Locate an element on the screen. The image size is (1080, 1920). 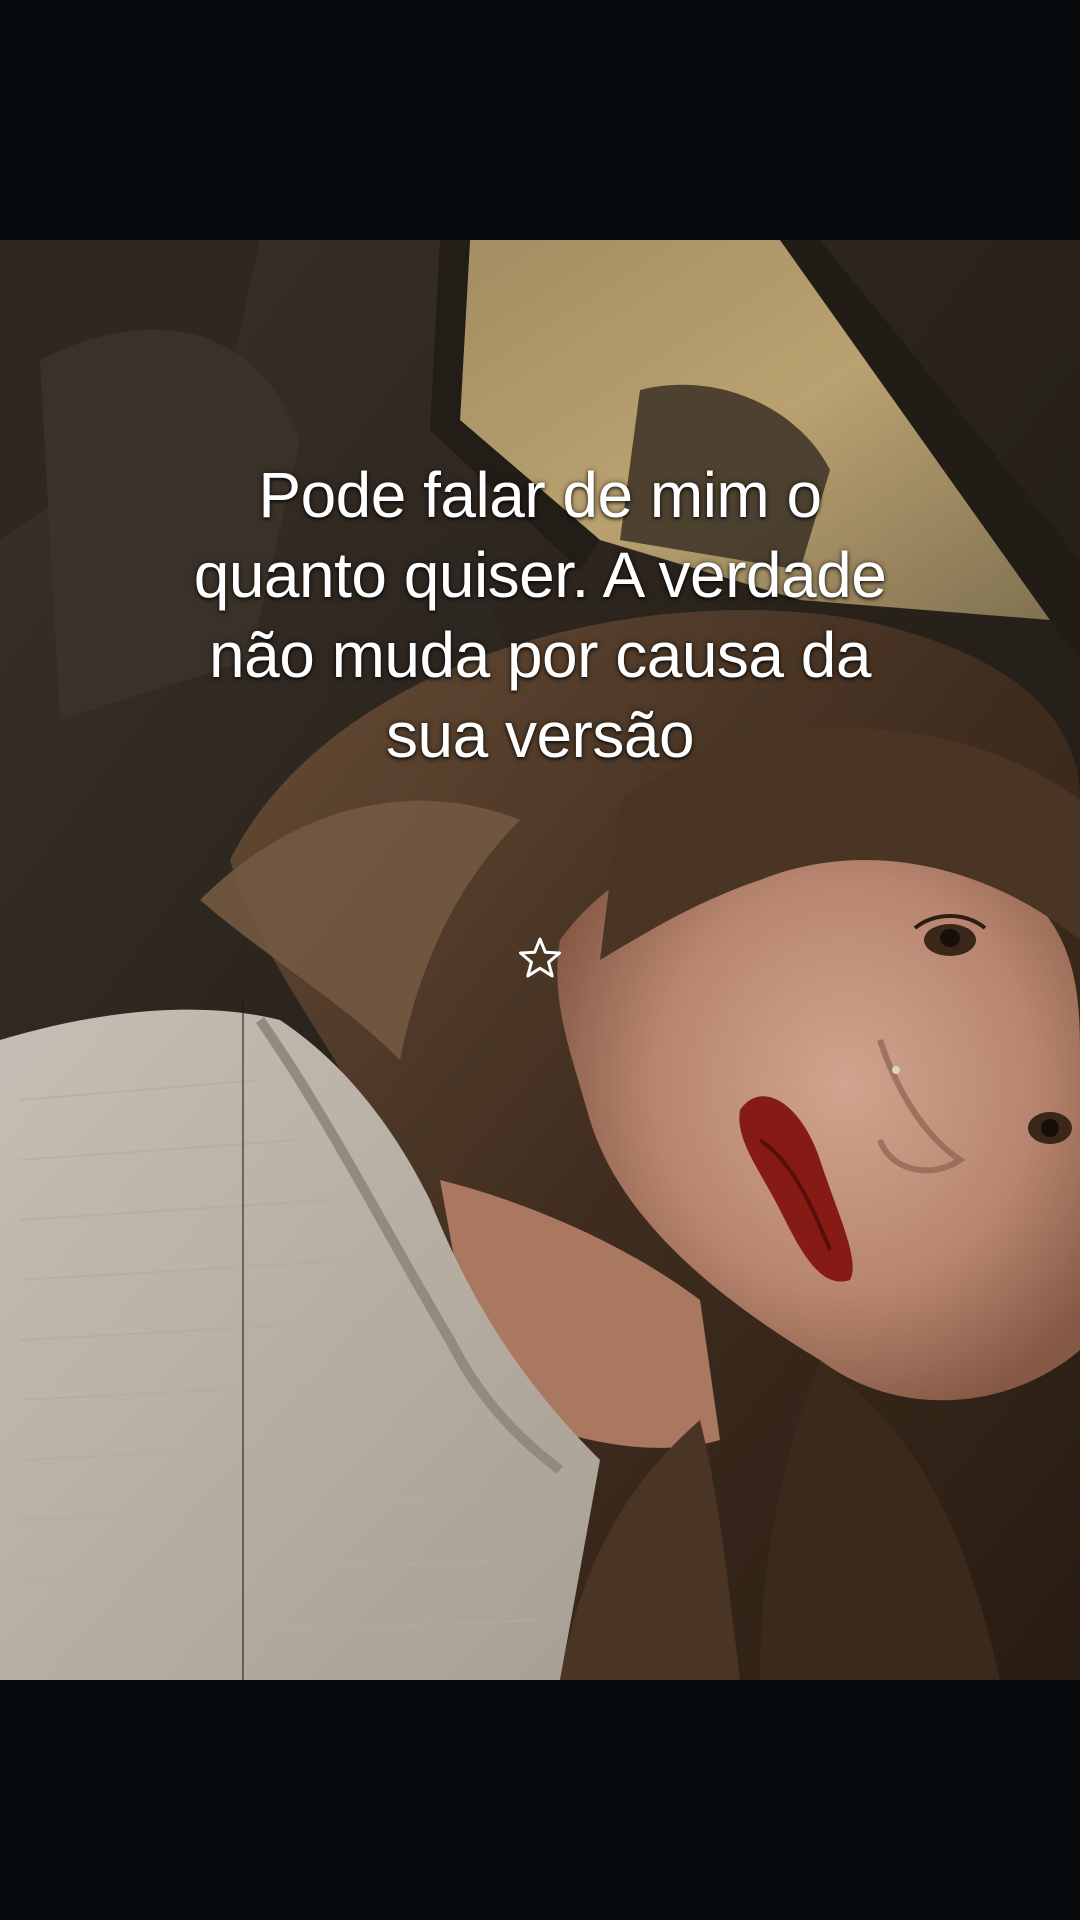
letterbox-top is located at coordinates (540, 120).